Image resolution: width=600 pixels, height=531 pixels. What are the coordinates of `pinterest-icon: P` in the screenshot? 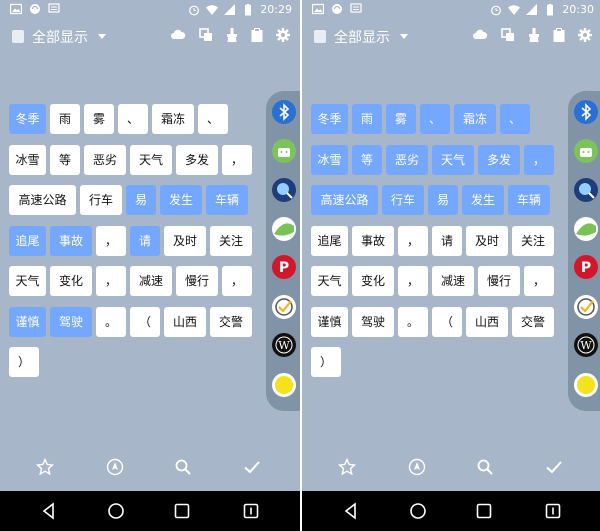 It's located at (586, 267).